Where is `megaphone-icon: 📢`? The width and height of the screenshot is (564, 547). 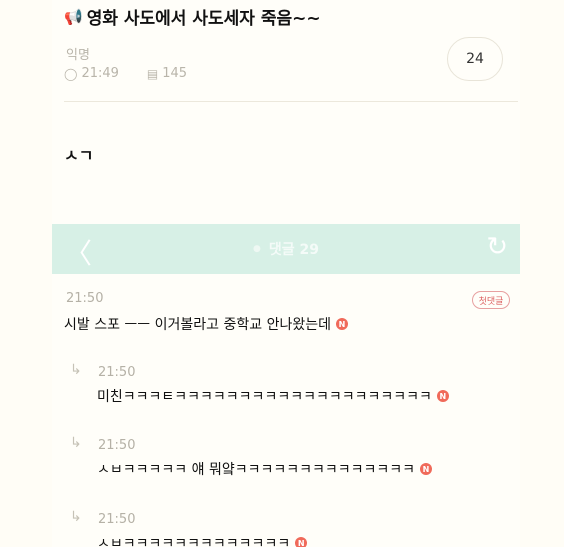 megaphone-icon: 📢 is located at coordinates (73, 16).